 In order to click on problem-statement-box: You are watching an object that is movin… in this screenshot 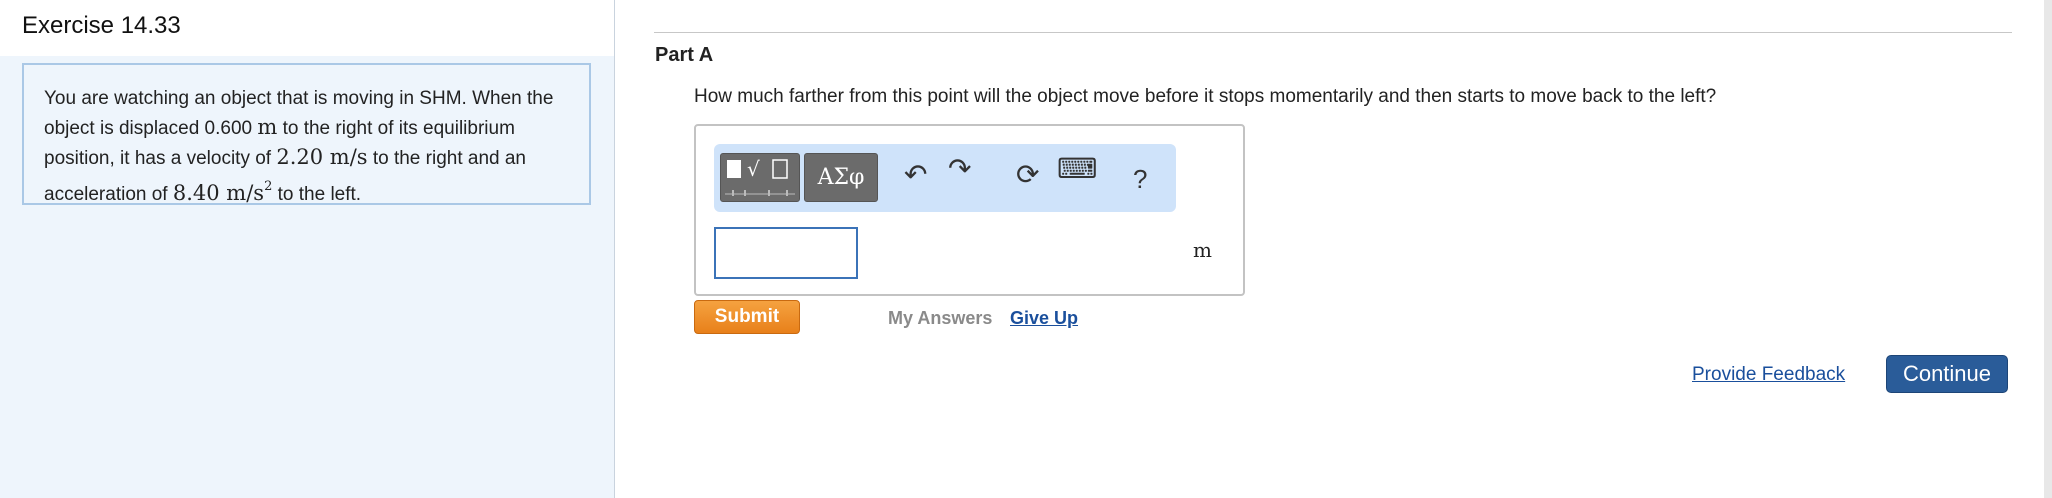, I will do `click(306, 134)`.